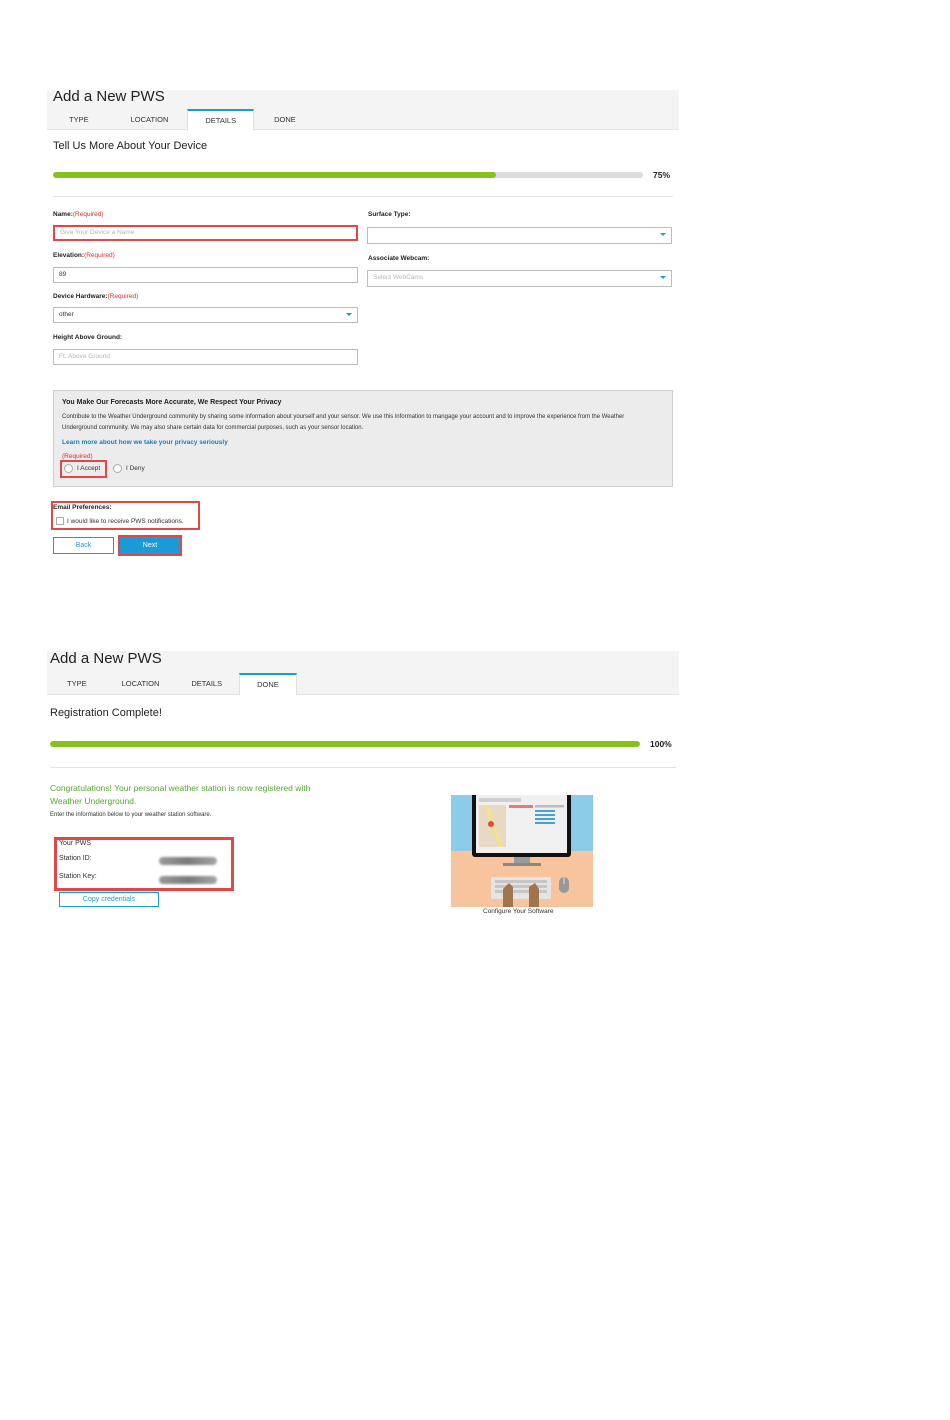 This screenshot has width=950, height=1420. Describe the element at coordinates (109, 899) in the screenshot. I see `copy-credentials-button: Copy credentials` at that location.